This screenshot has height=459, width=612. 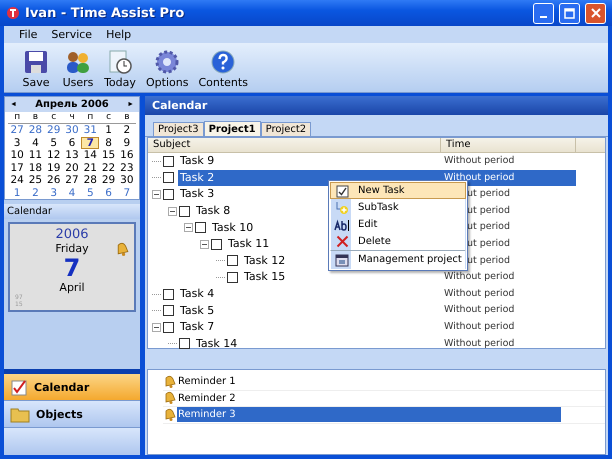 What do you see at coordinates (120, 69) in the screenshot?
I see `toolbar-button: Today` at bounding box center [120, 69].